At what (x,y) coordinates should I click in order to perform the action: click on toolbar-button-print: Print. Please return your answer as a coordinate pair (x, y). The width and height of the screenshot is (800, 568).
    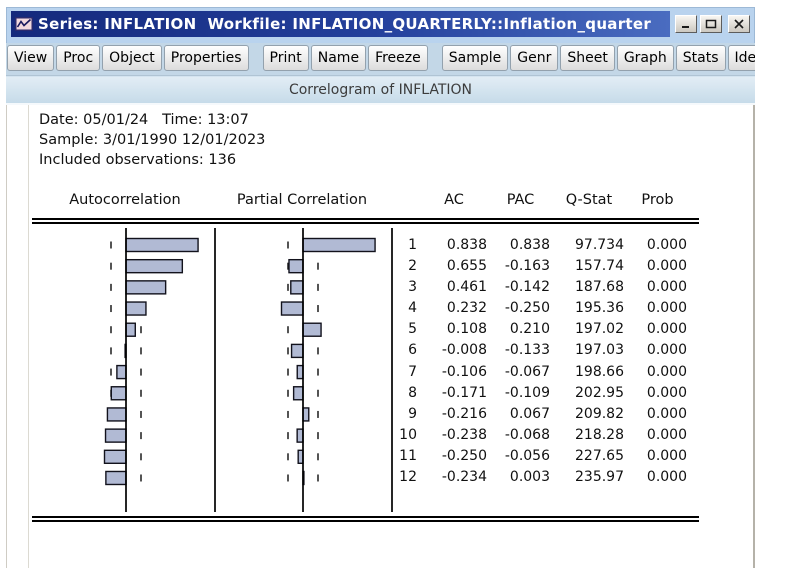
    Looking at the image, I should click on (285, 58).